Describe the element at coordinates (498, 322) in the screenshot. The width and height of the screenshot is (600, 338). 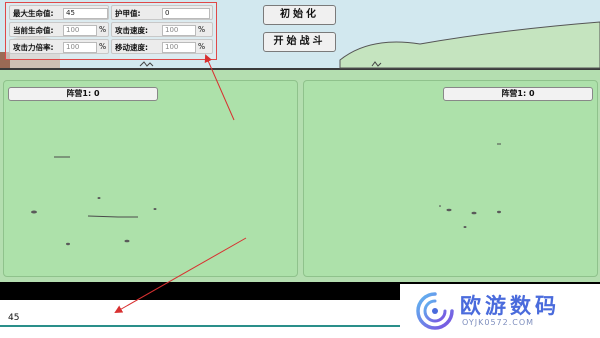
I see `watermark-subtext: OYJK0572.COM` at that location.